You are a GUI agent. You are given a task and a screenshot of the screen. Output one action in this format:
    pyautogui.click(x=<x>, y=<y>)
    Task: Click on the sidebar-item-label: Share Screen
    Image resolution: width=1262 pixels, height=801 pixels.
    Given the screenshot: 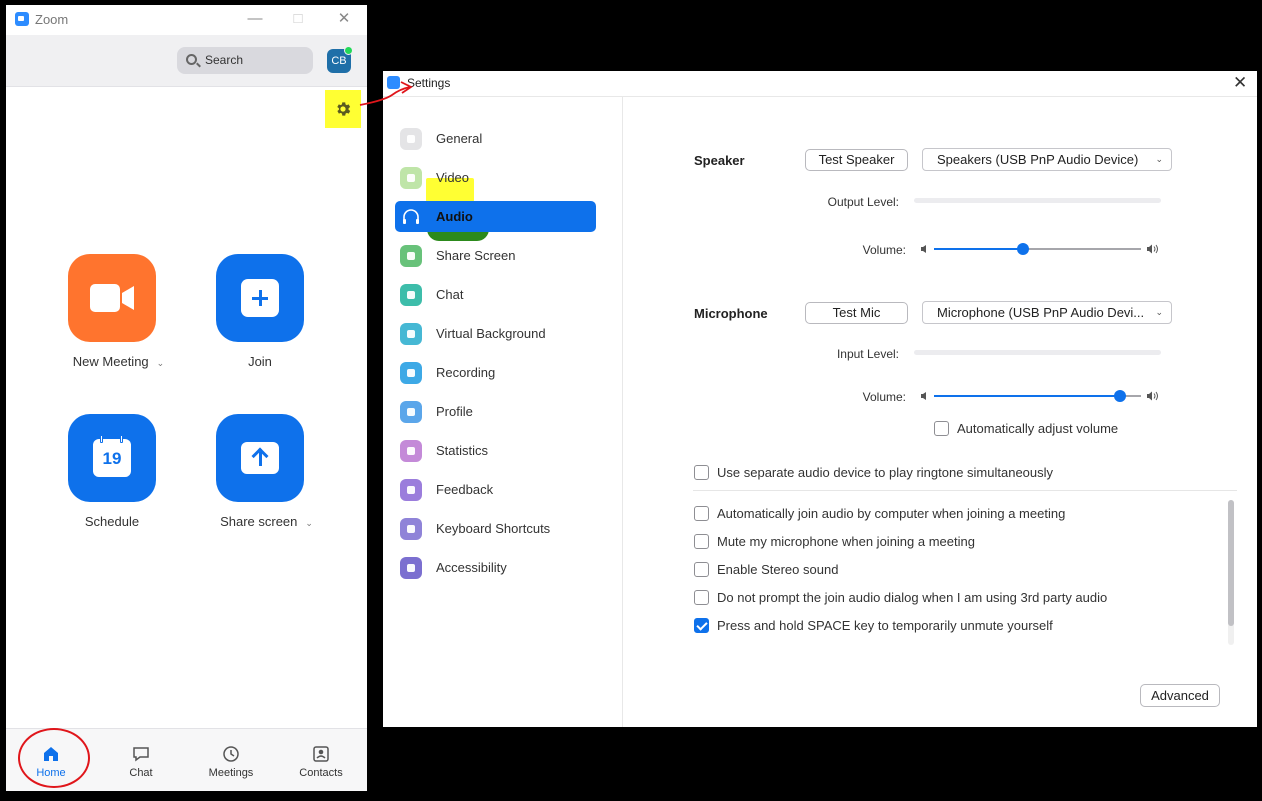 What is the action you would take?
    pyautogui.click(x=476, y=255)
    